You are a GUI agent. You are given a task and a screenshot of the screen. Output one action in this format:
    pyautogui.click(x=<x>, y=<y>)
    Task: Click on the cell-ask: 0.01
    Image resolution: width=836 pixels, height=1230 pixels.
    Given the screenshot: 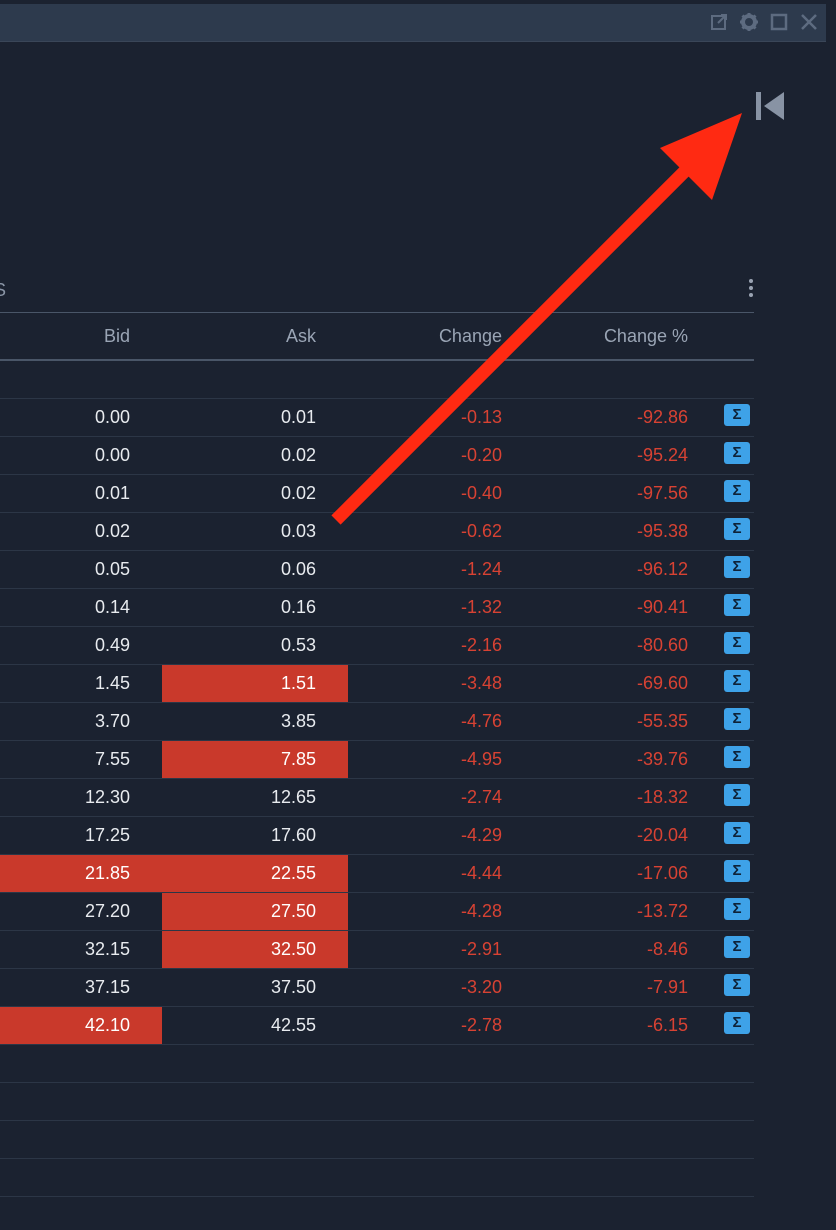 What is the action you would take?
    pyautogui.click(x=255, y=417)
    